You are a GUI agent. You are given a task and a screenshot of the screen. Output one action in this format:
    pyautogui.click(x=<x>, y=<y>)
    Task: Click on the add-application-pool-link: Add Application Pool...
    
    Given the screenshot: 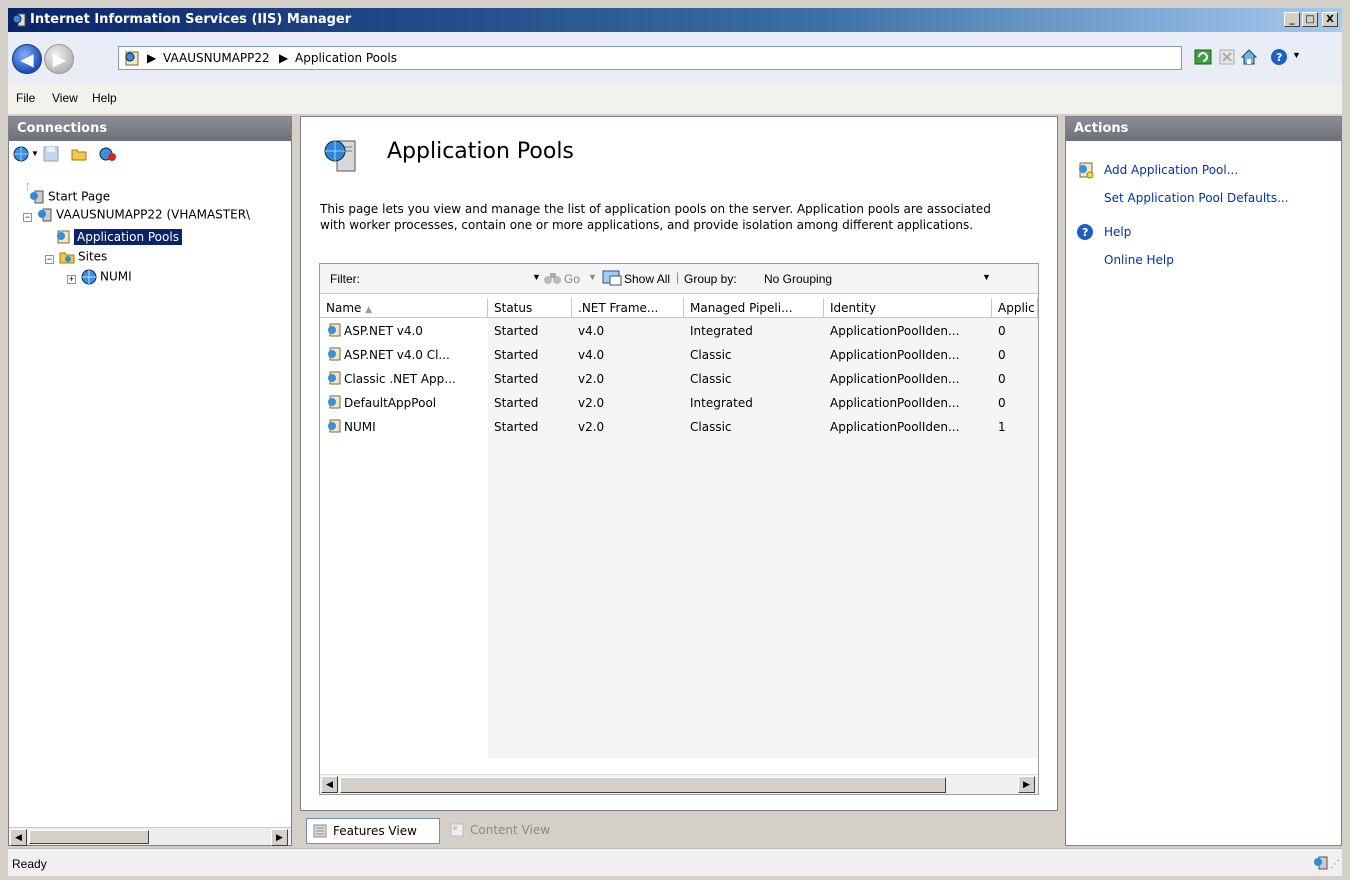 What is the action you would take?
    pyautogui.click(x=1171, y=170)
    